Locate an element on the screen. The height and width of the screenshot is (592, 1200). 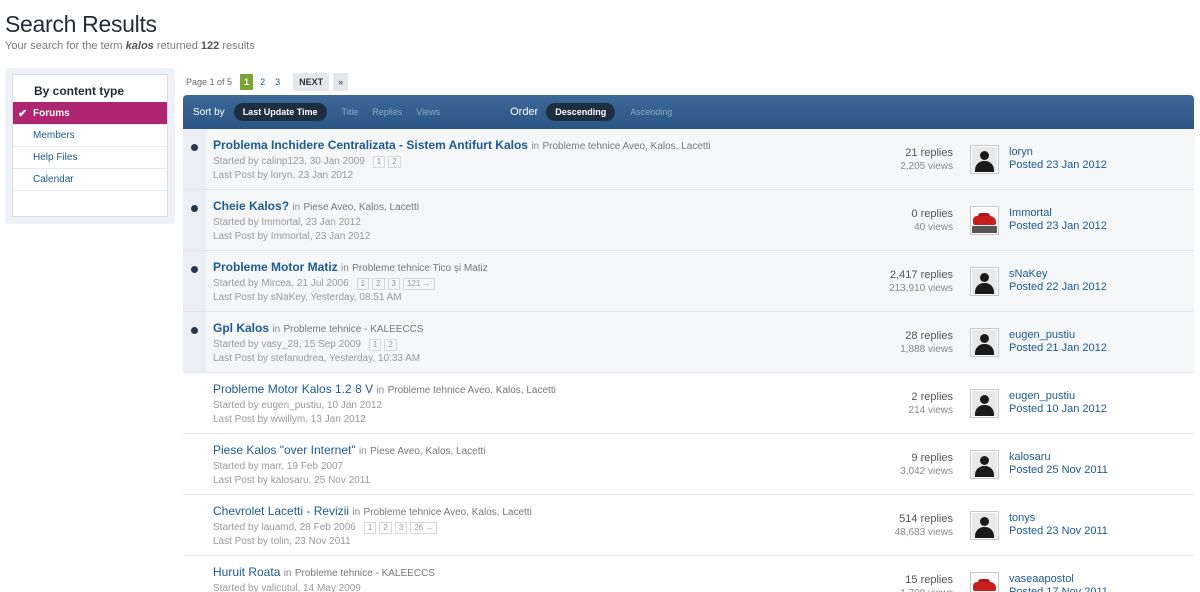
topic-title-link: Gpl Kalos is located at coordinates (241, 328).